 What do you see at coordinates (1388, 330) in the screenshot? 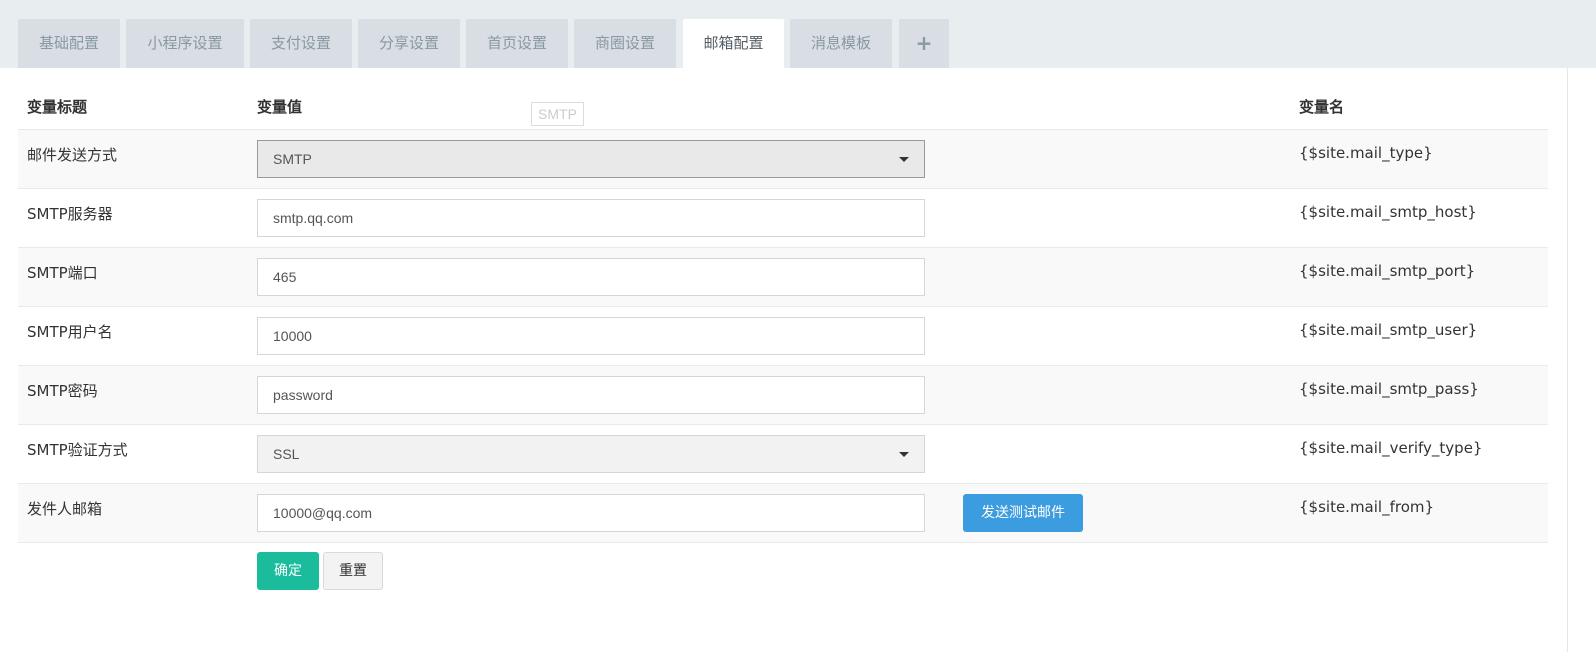
I see `row-variable: {$site.mail_smtp_user}` at bounding box center [1388, 330].